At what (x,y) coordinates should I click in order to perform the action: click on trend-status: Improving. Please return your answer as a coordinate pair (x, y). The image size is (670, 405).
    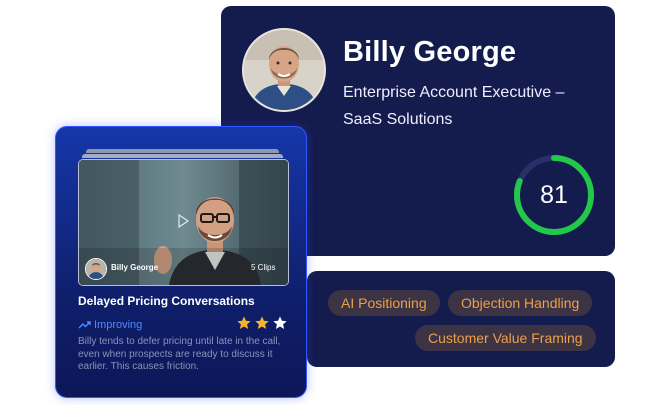
    Looking at the image, I should click on (110, 325).